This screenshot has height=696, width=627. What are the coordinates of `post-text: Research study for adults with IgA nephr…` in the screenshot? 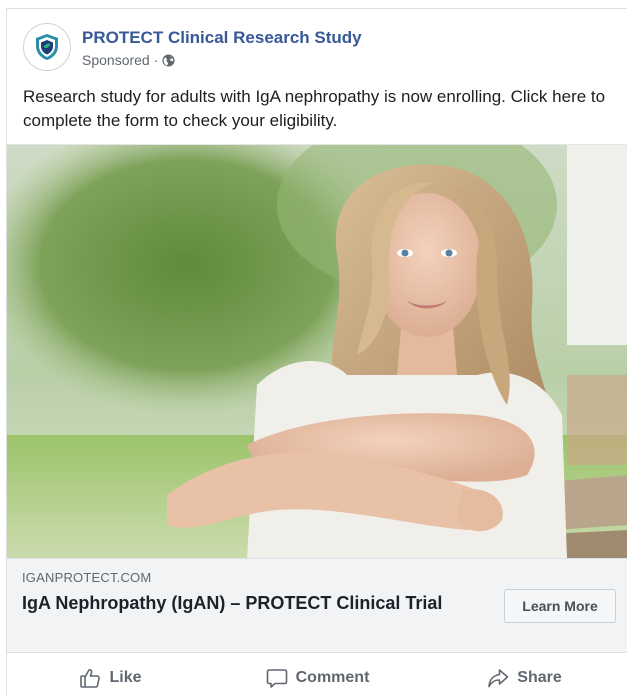 It's located at (314, 108).